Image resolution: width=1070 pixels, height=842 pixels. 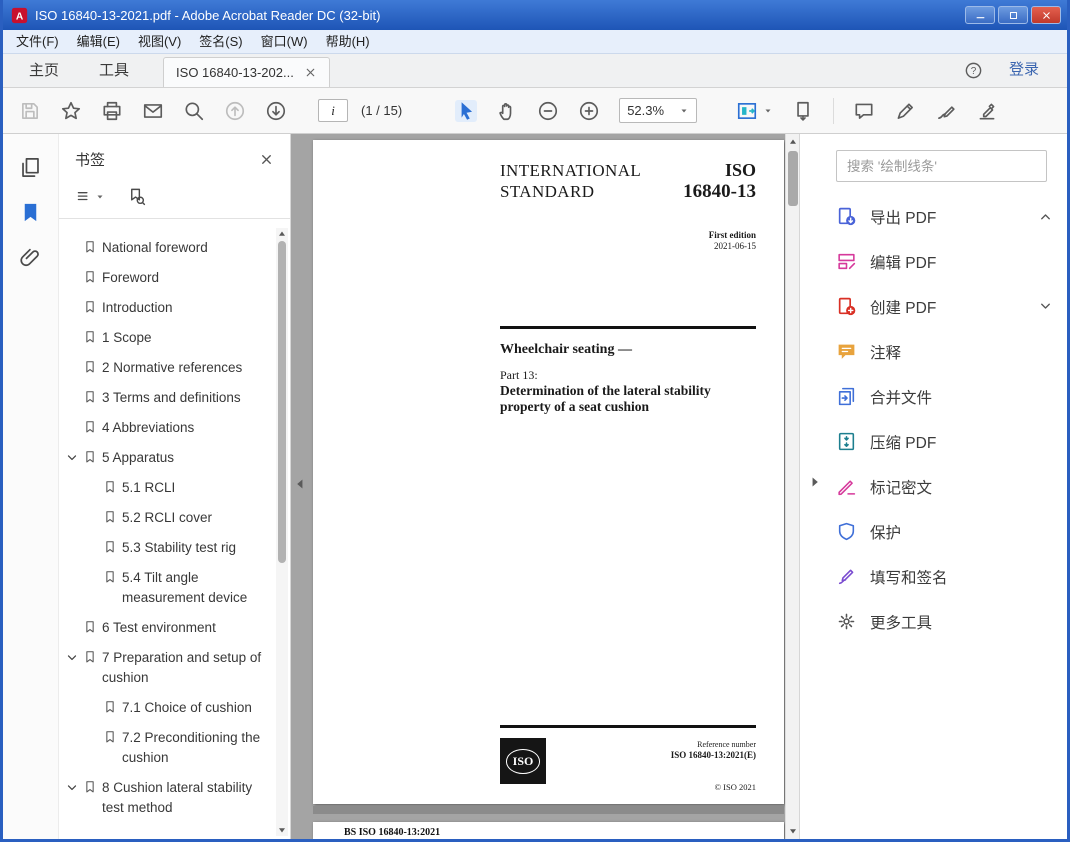 I want to click on search-icon, so click(x=194, y=111).